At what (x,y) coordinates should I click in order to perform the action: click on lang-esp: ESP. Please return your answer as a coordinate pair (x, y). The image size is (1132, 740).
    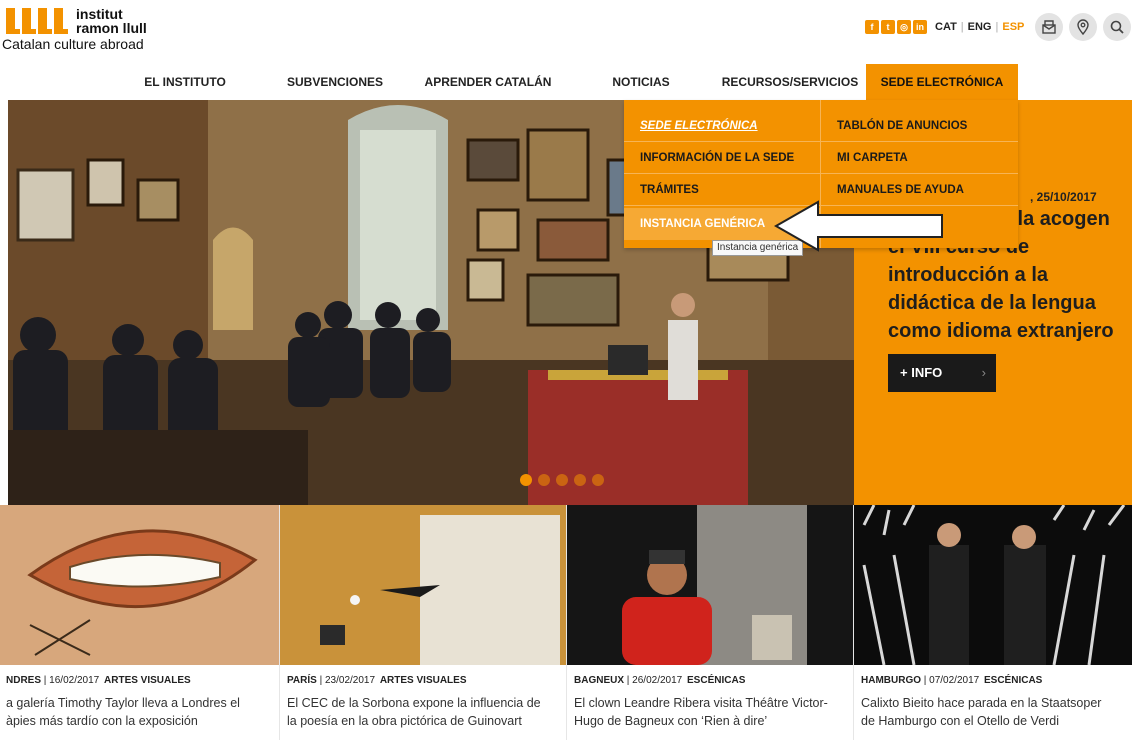
    Looking at the image, I should click on (1013, 27).